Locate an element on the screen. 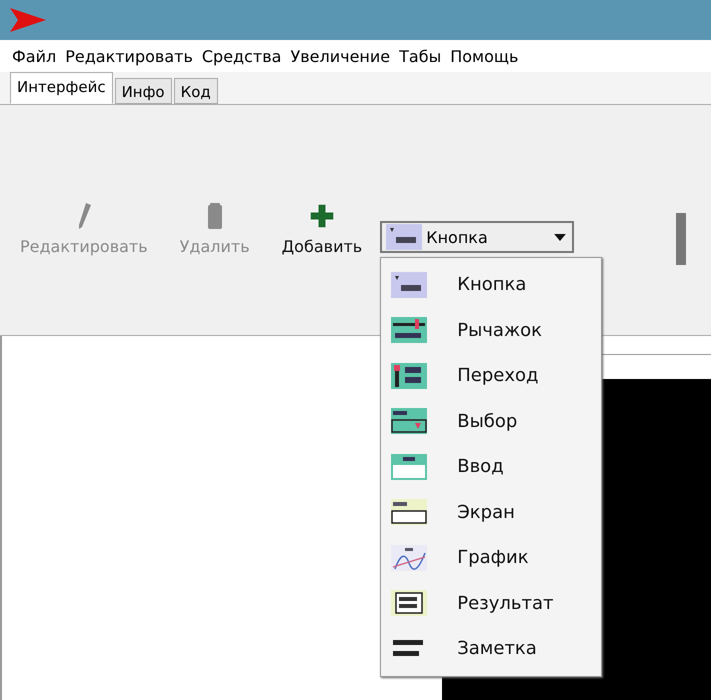 Image resolution: width=711 pixels, height=700 pixels. scrollbar-thumb is located at coordinates (681, 239).